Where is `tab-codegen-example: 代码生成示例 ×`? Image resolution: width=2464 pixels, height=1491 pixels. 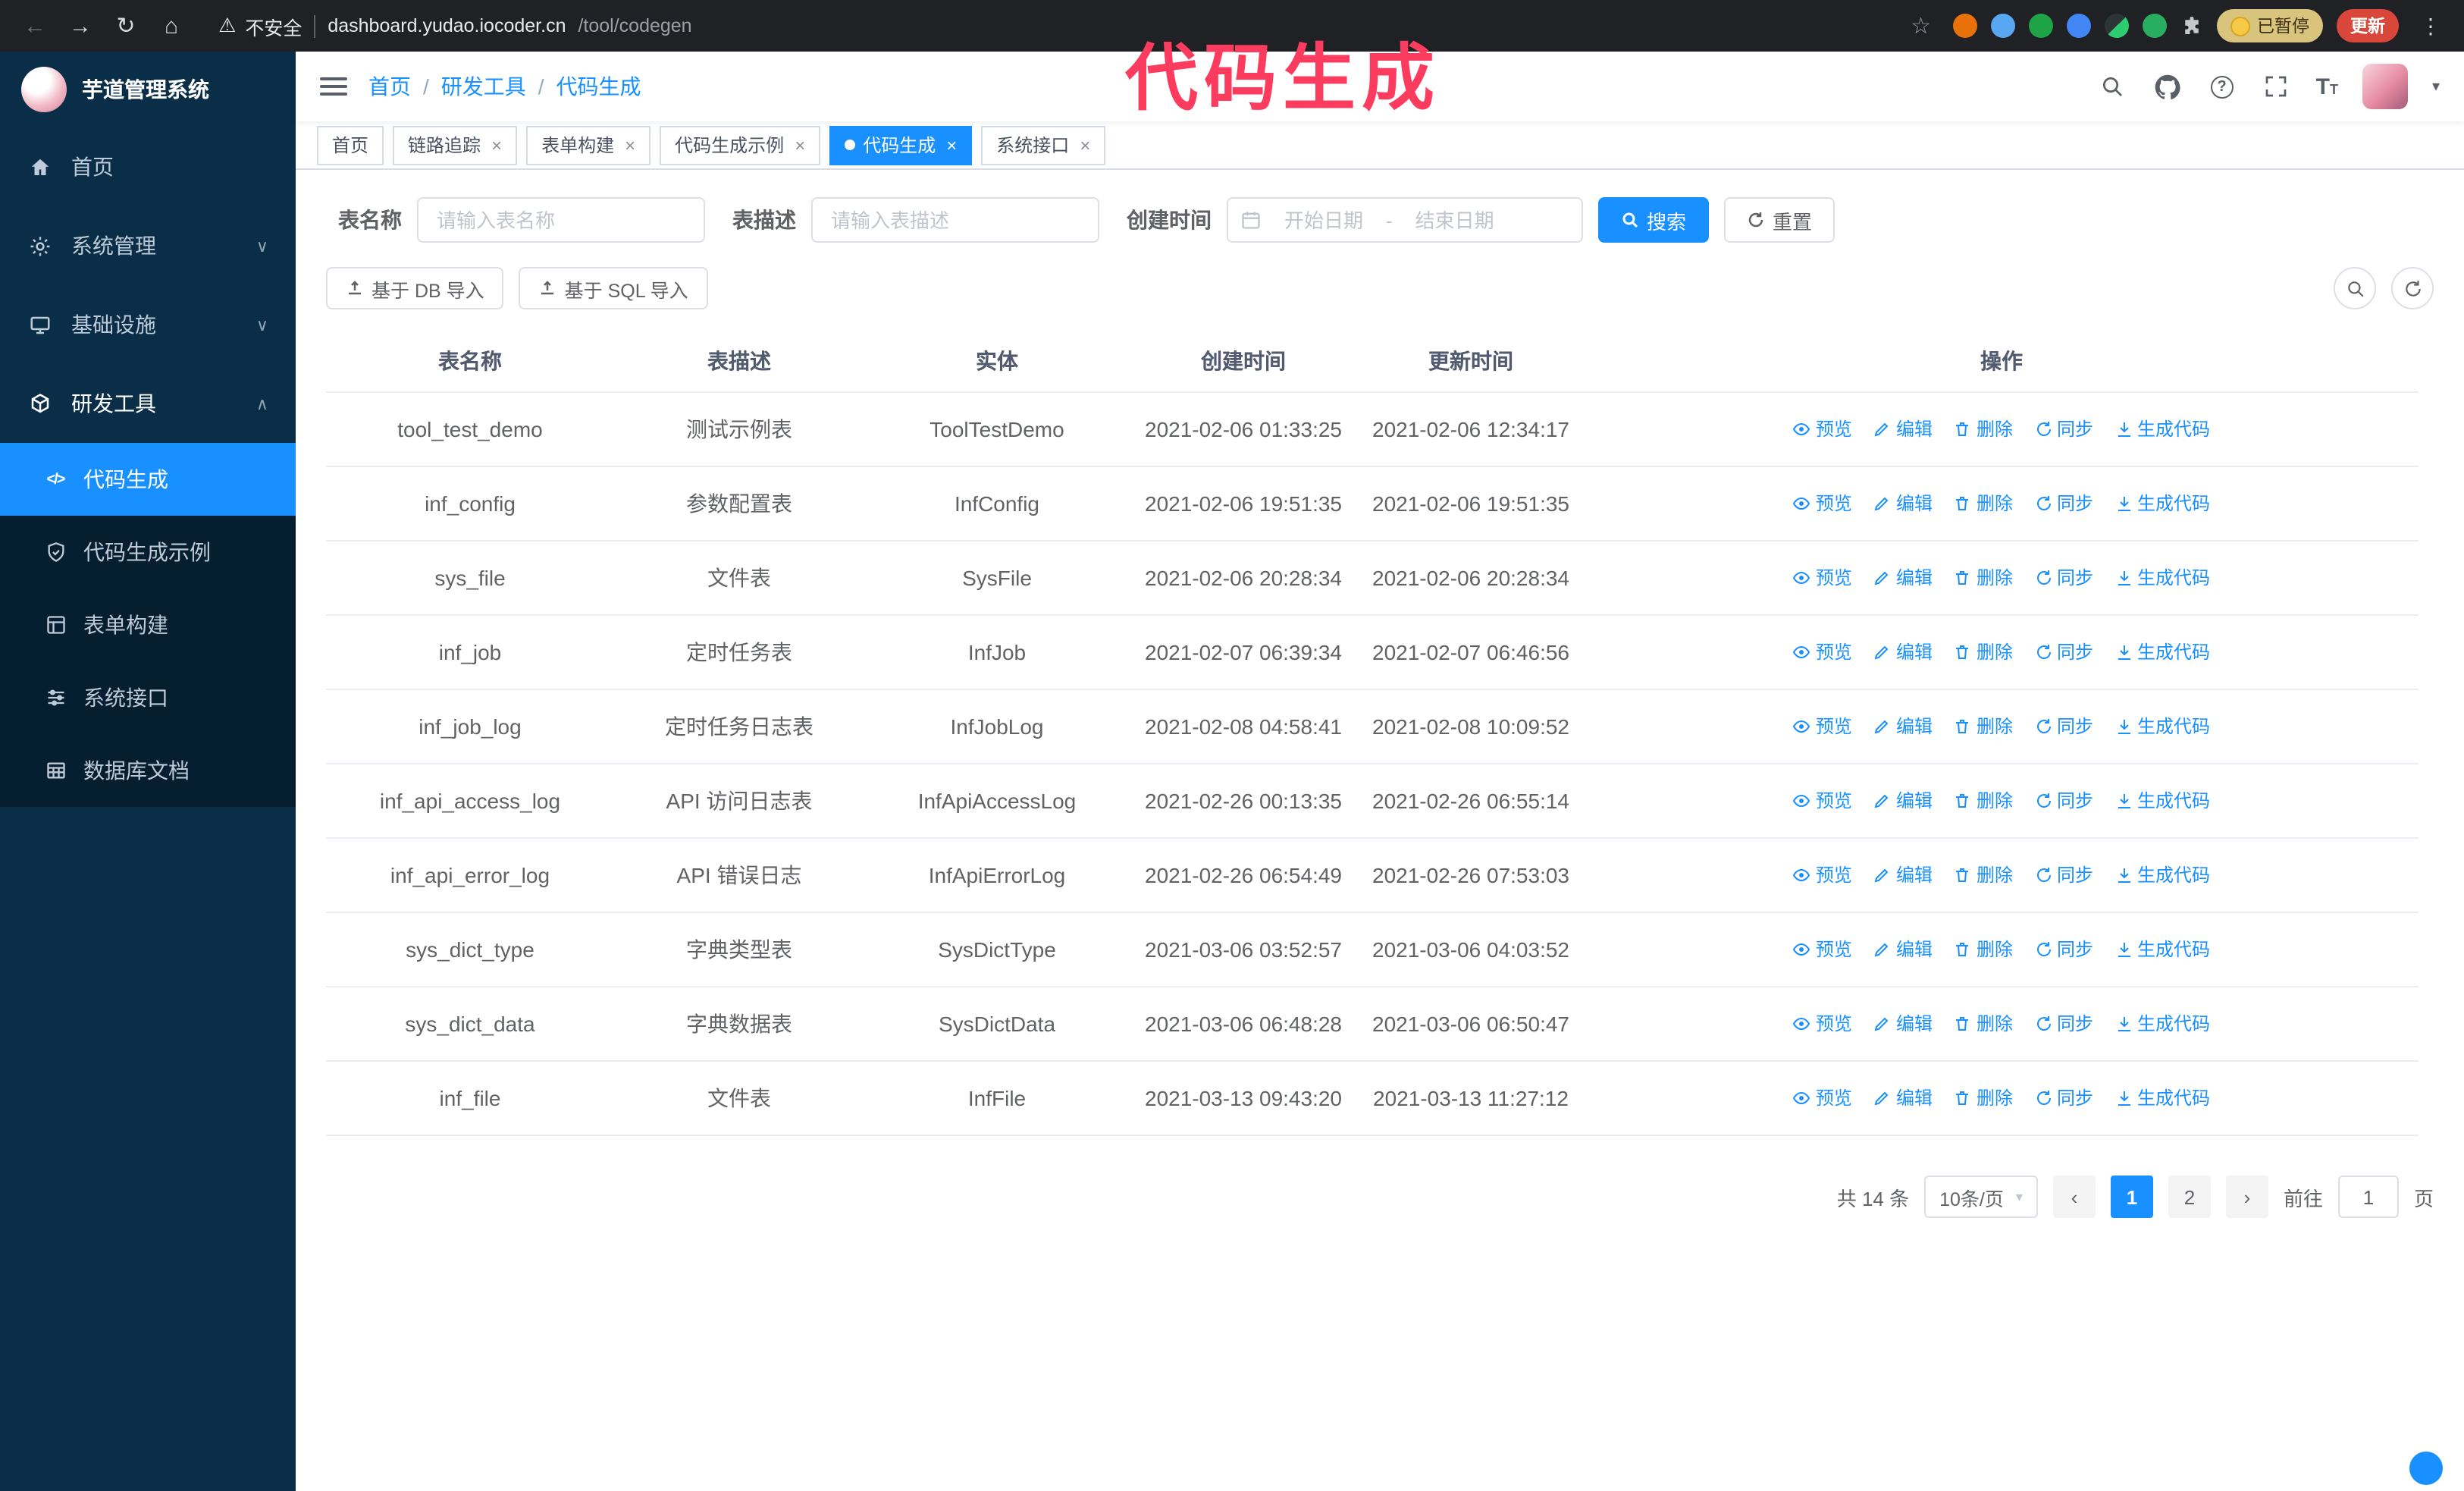 tab-codegen-example: 代码生成示例 × is located at coordinates (740, 145).